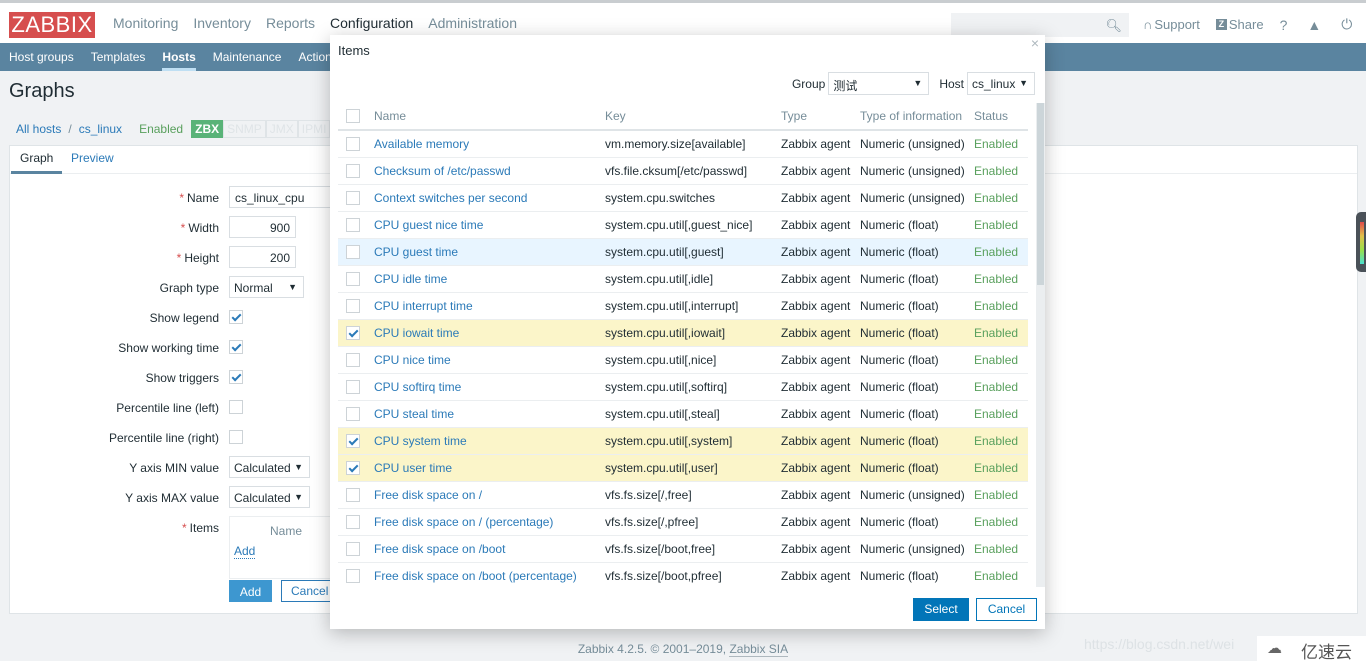 Image resolution: width=1366 pixels, height=661 pixels. Describe the element at coordinates (489, 549) in the screenshot. I see `item-name-link: Free disk space on /boot` at that location.